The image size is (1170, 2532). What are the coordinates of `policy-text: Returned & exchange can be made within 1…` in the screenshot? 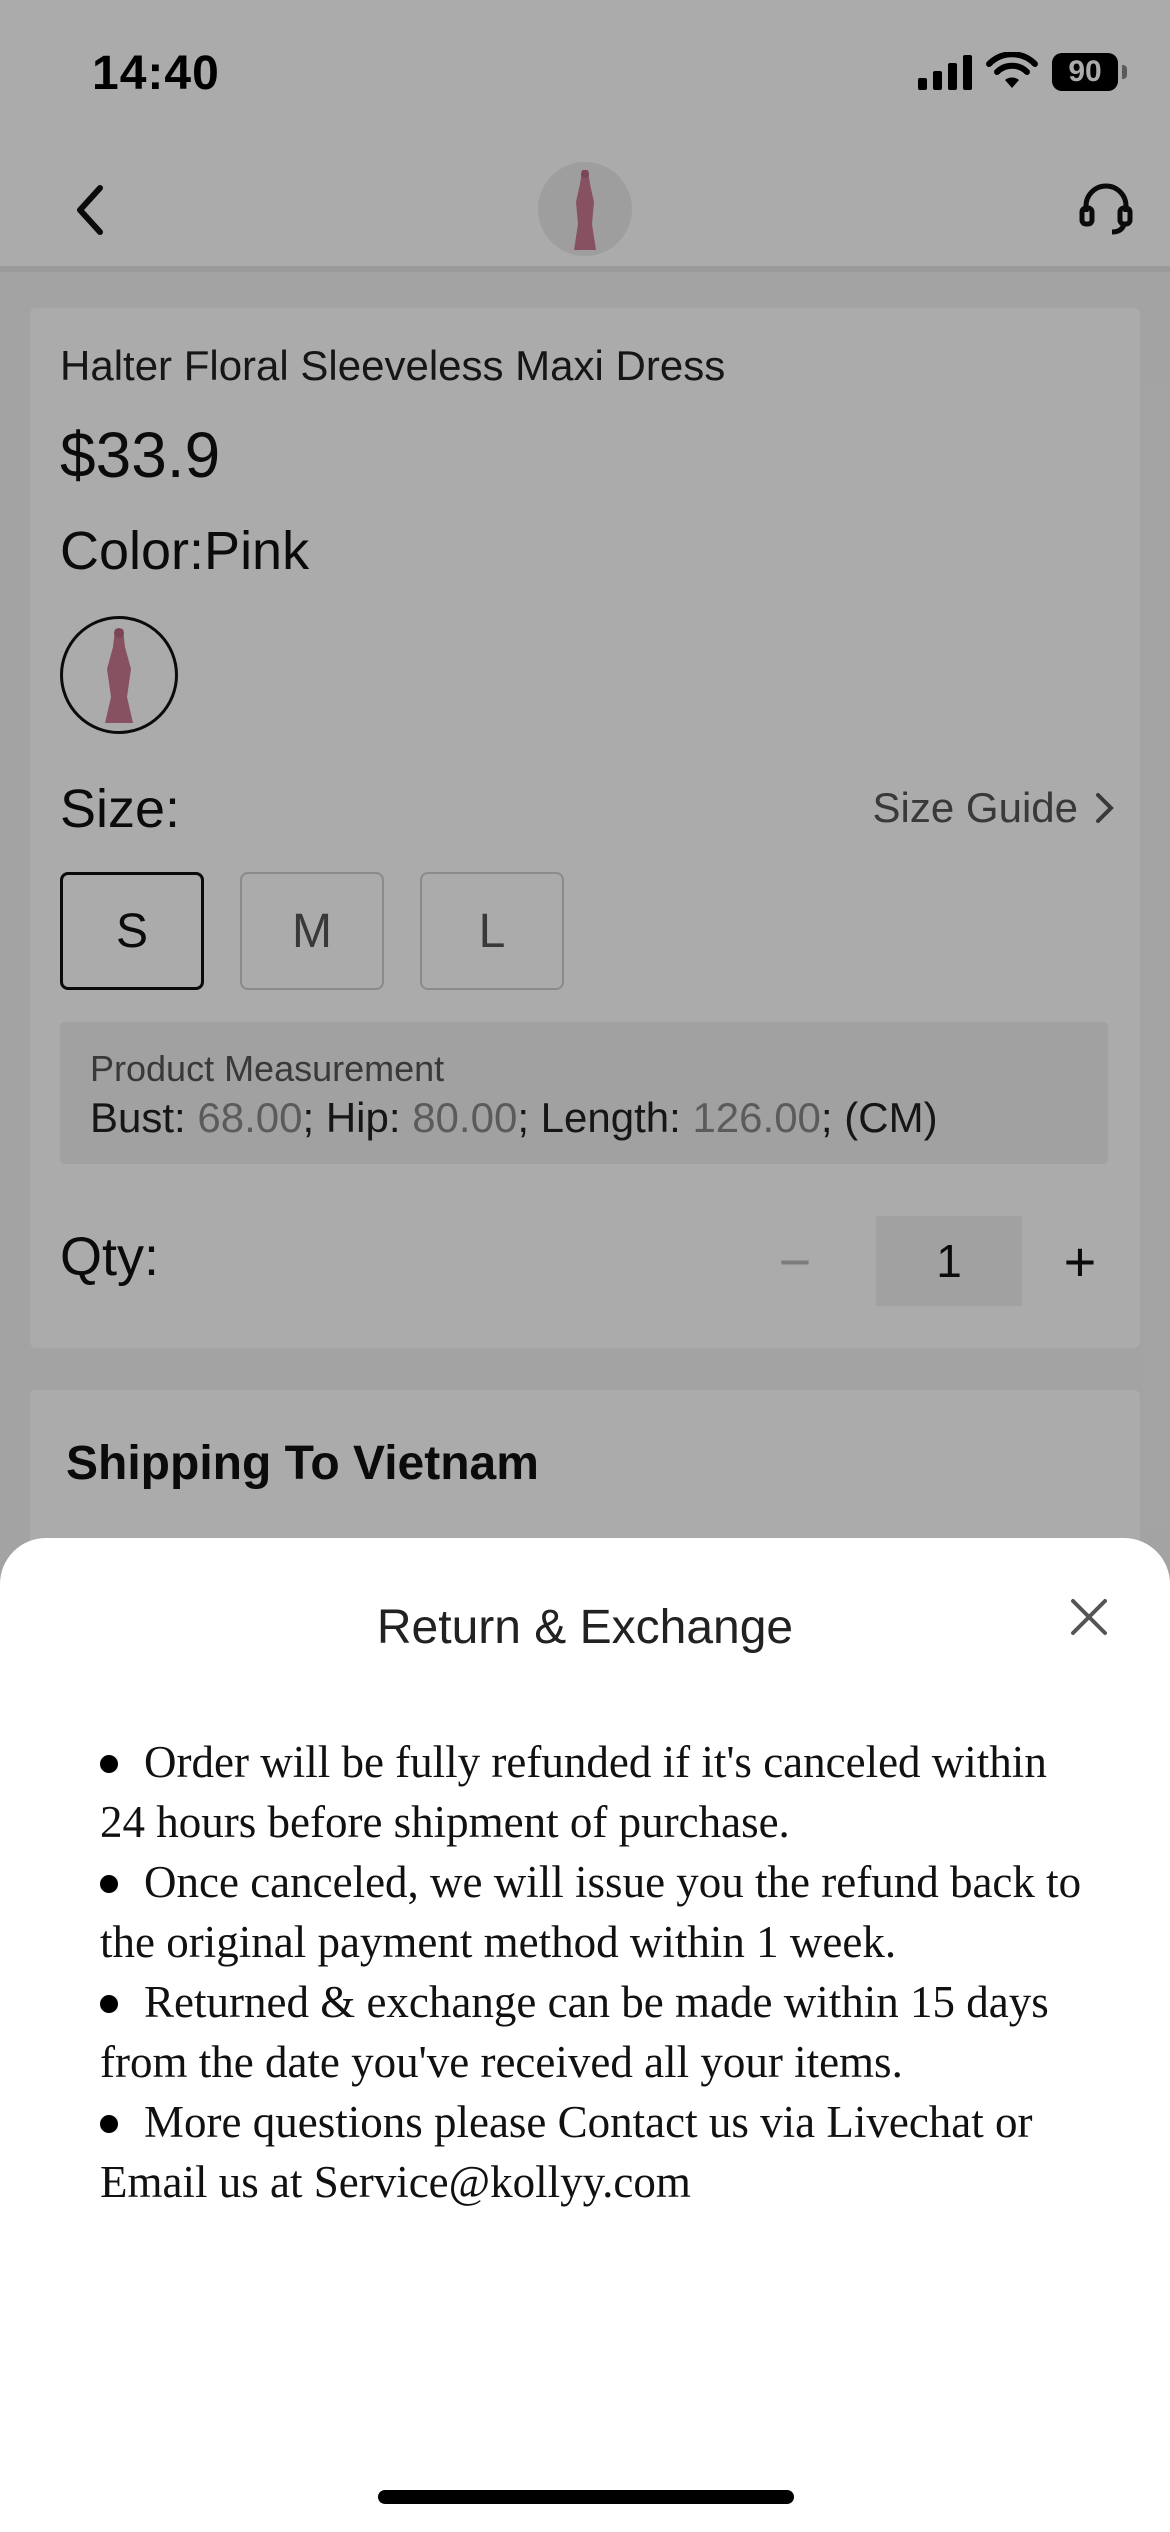 It's located at (574, 2032).